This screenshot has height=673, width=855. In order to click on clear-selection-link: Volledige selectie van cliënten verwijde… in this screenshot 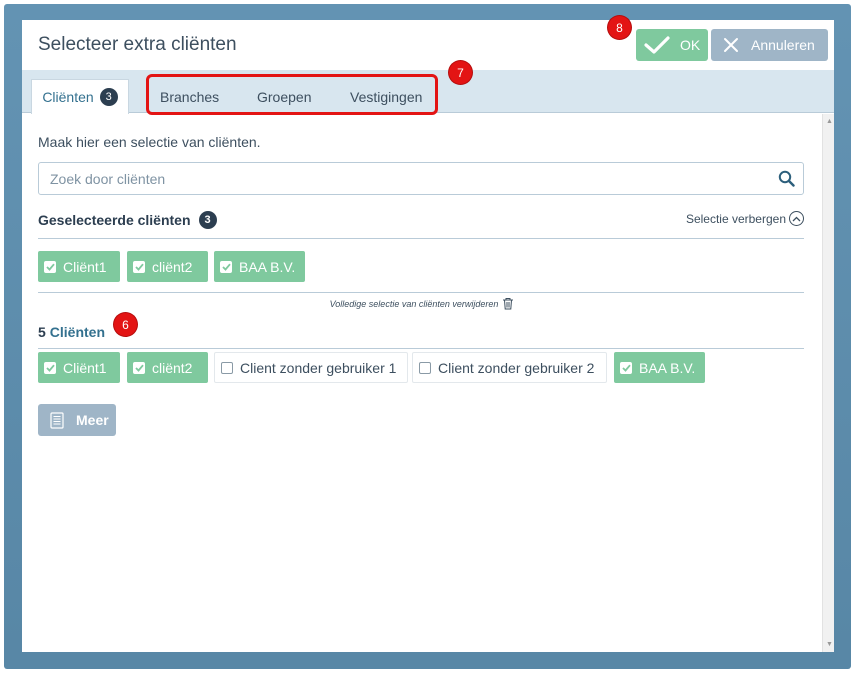, I will do `click(422, 303)`.